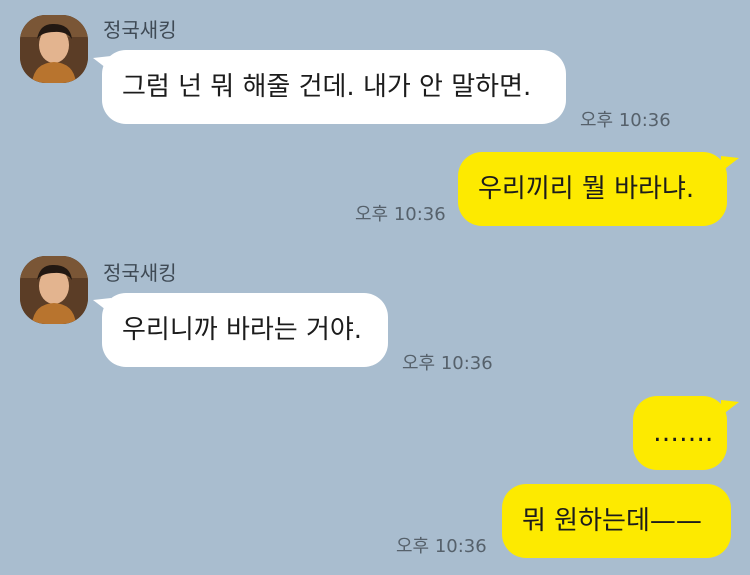 The image size is (750, 575). What do you see at coordinates (683, 433) in the screenshot?
I see `message-text: …….` at bounding box center [683, 433].